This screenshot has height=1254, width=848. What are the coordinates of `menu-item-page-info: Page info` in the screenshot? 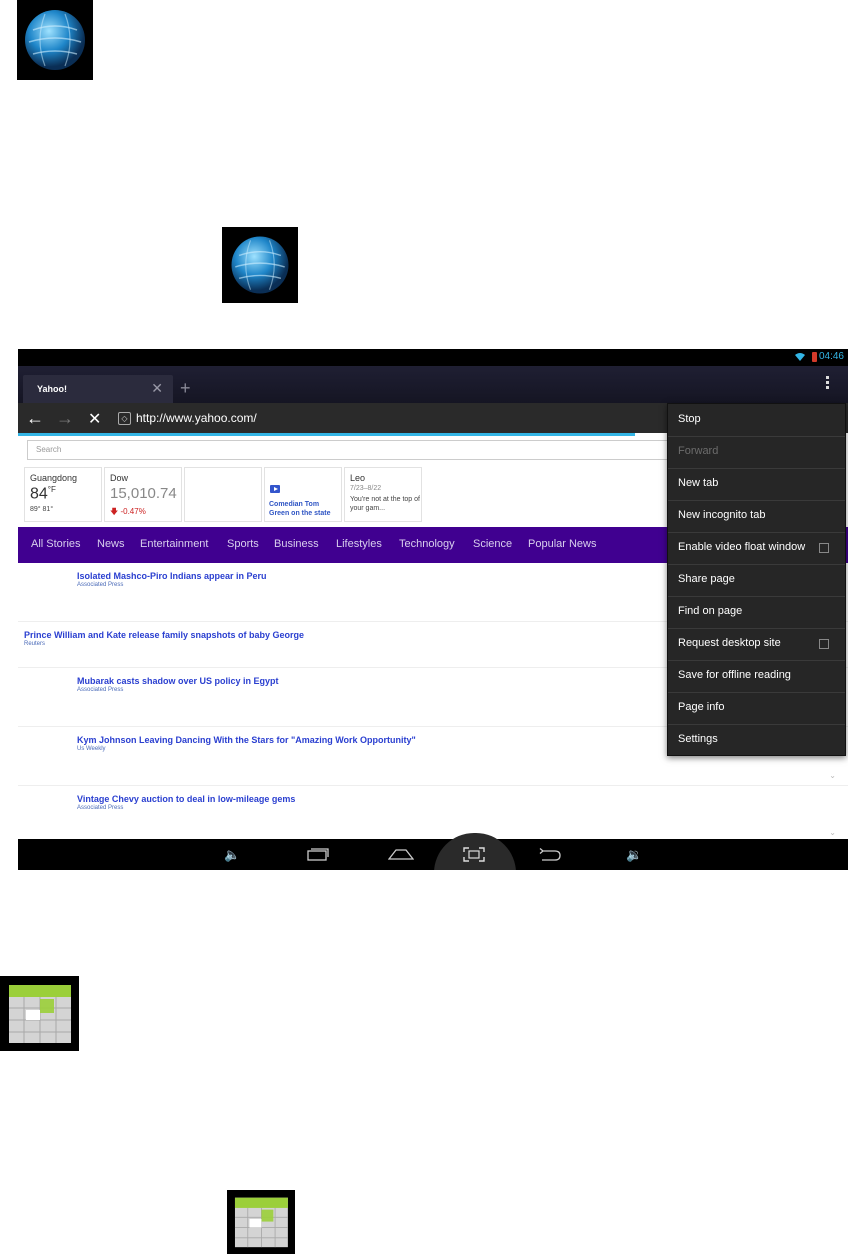 It's located at (756, 708).